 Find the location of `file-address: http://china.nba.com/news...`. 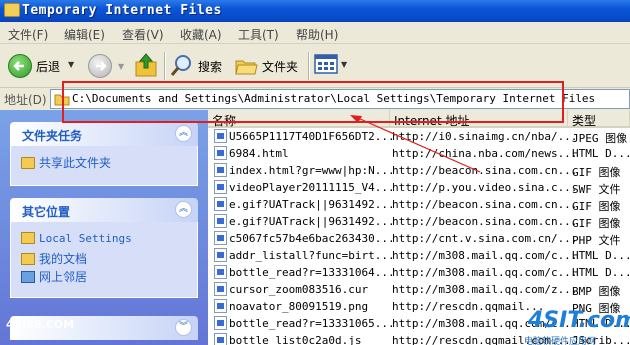

file-address: http://china.nba.com/news... is located at coordinates (485, 153).